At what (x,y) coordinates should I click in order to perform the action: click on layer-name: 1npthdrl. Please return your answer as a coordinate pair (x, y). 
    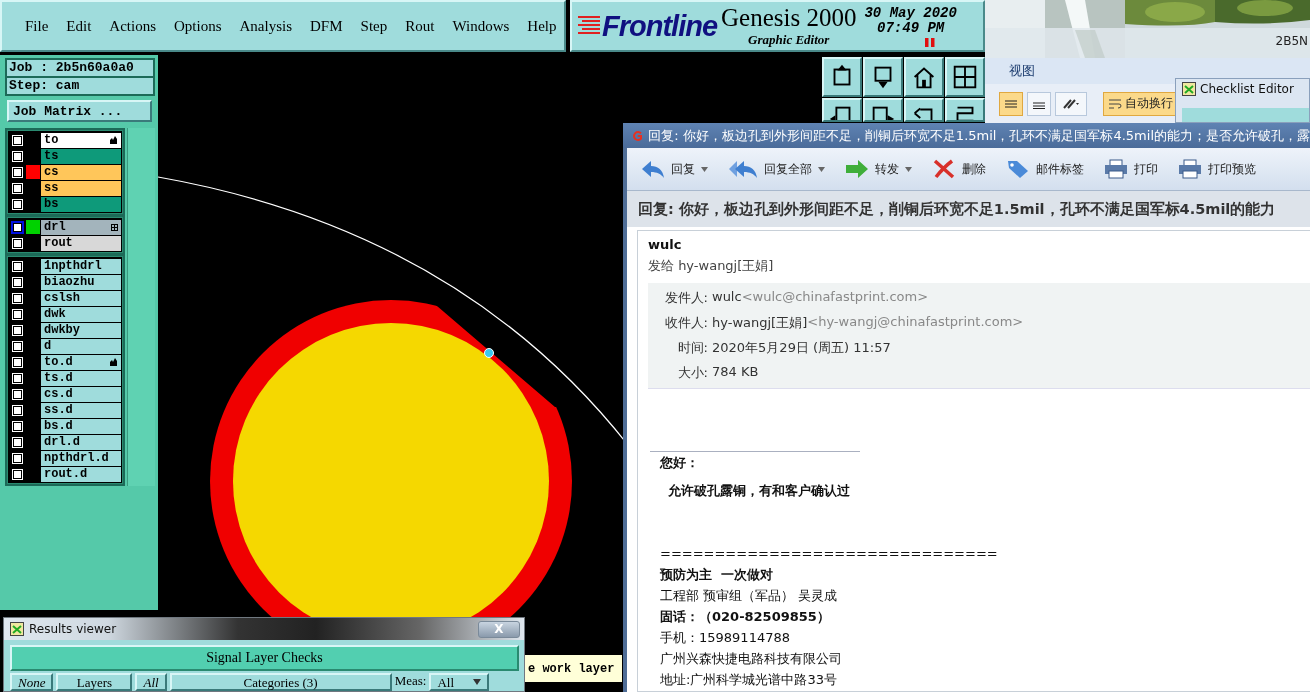
    Looking at the image, I should click on (81, 266).